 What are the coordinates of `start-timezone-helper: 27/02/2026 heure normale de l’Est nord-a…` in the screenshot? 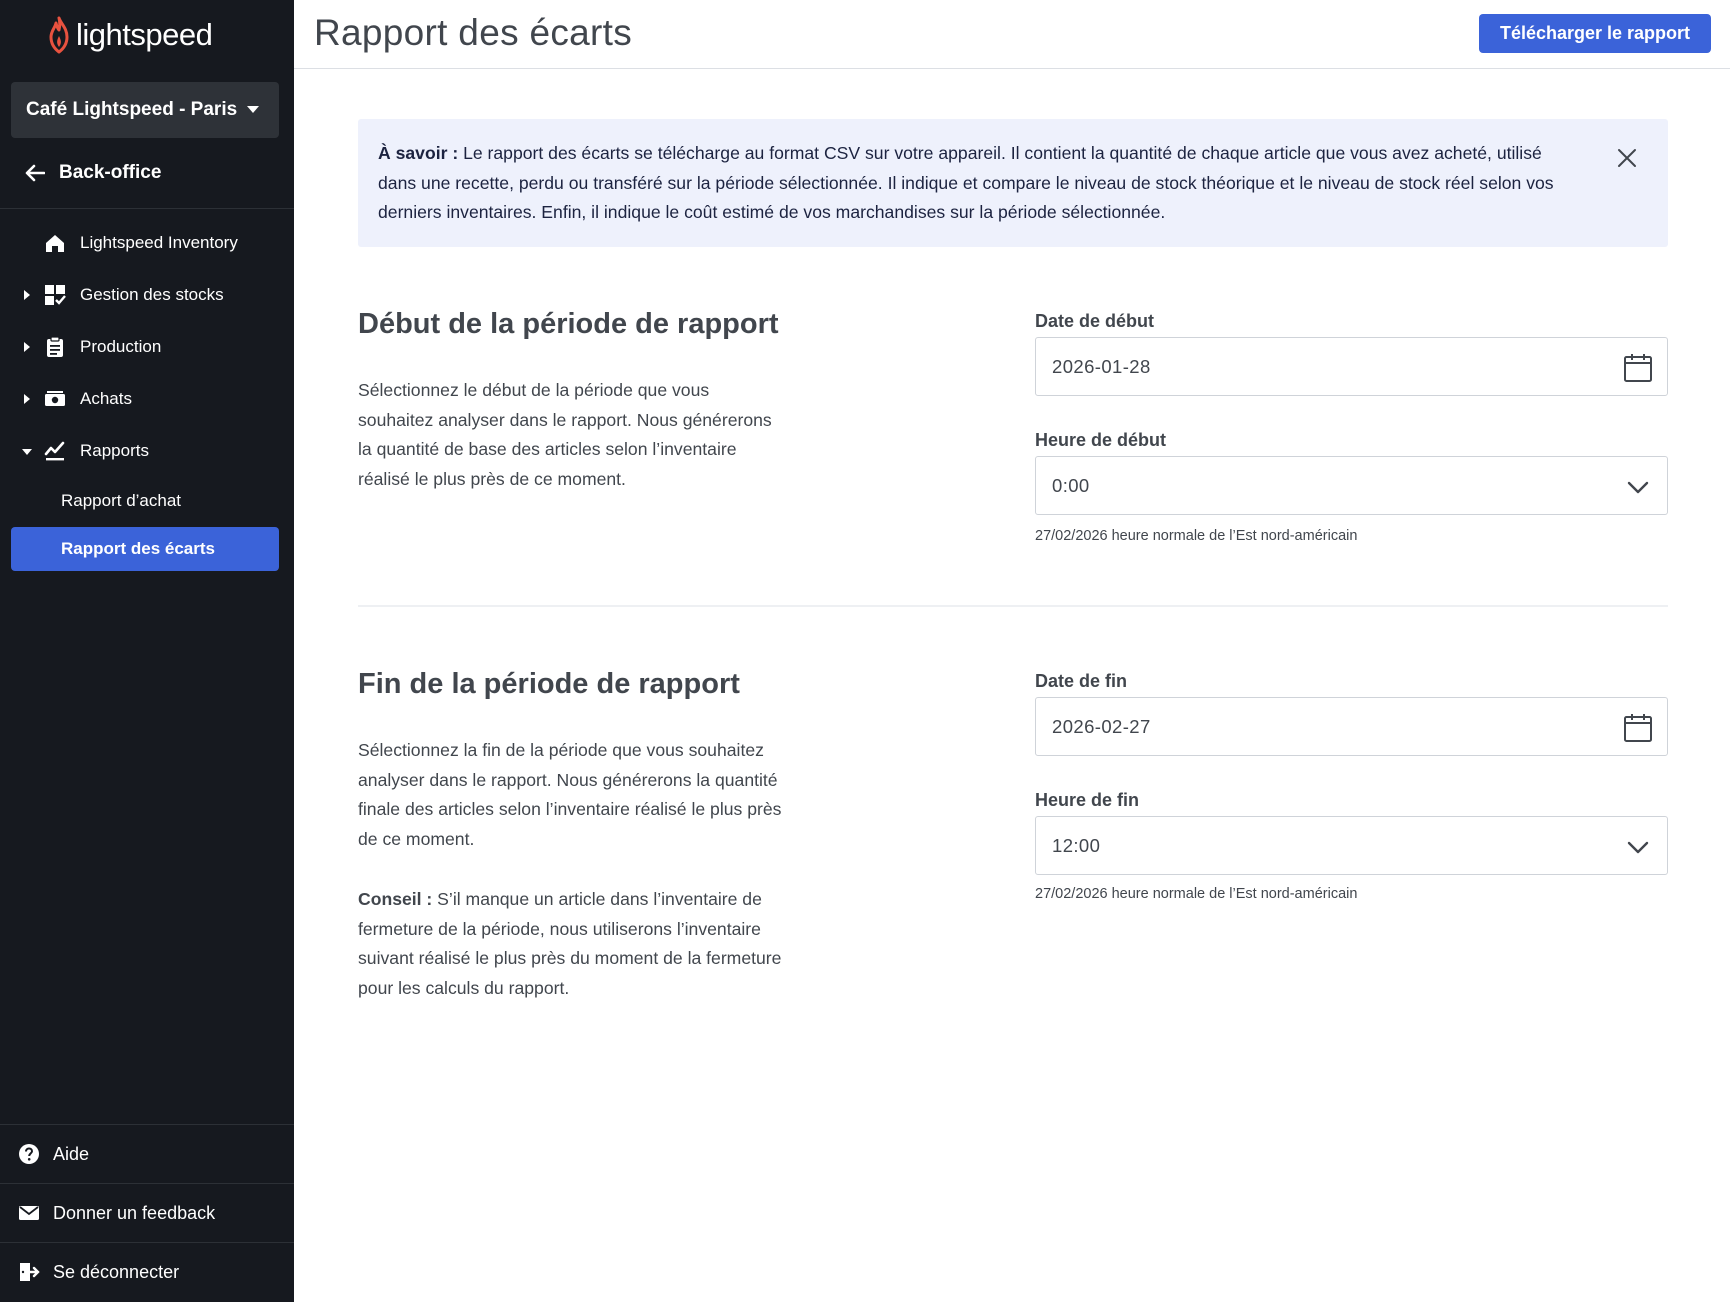 It's located at (1196, 536).